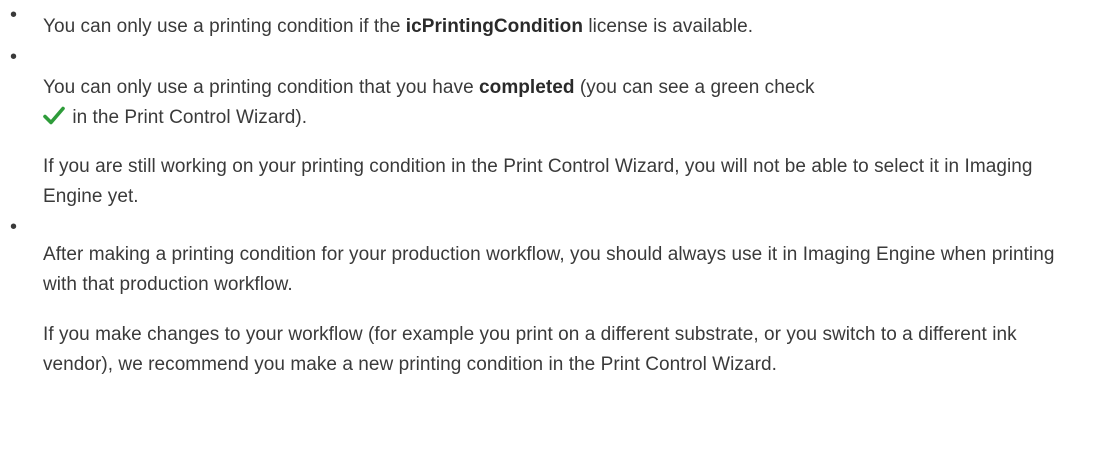 Image resolution: width=1101 pixels, height=449 pixels. I want to click on green-checkmark-icon, so click(54, 115).